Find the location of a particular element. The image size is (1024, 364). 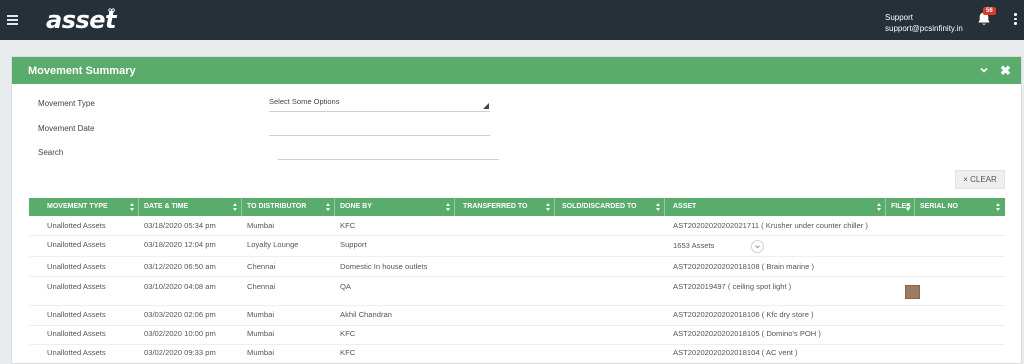

close-icon: ✖ is located at coordinates (1005, 70).